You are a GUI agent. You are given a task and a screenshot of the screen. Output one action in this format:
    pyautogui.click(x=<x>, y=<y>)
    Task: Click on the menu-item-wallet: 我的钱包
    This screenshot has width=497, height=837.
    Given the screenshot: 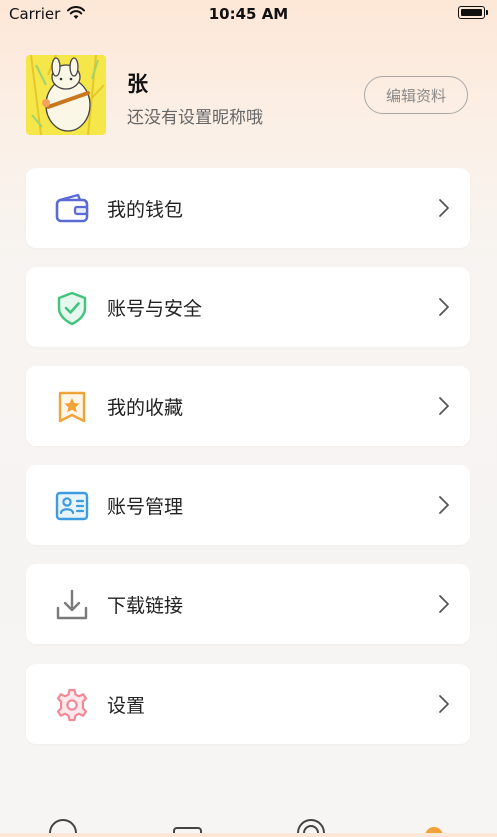 What is the action you would take?
    pyautogui.click(x=248, y=208)
    